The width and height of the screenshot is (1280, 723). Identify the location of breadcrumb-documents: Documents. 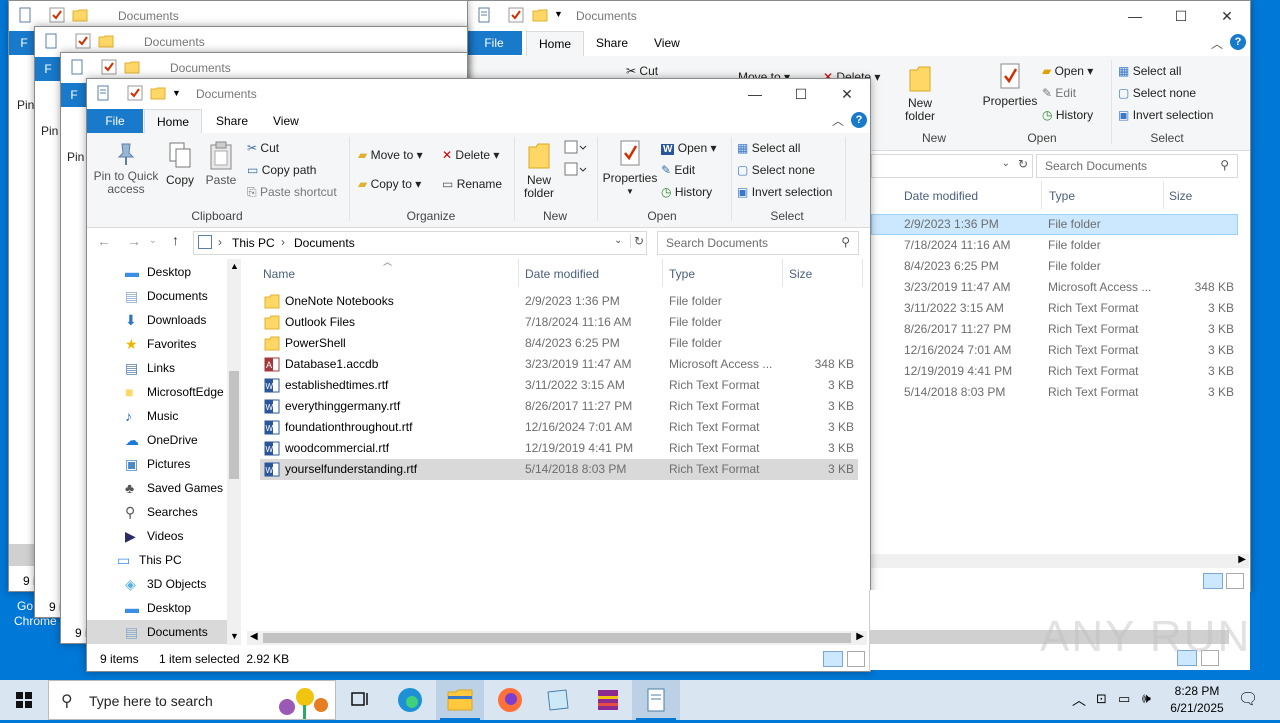
(324, 243).